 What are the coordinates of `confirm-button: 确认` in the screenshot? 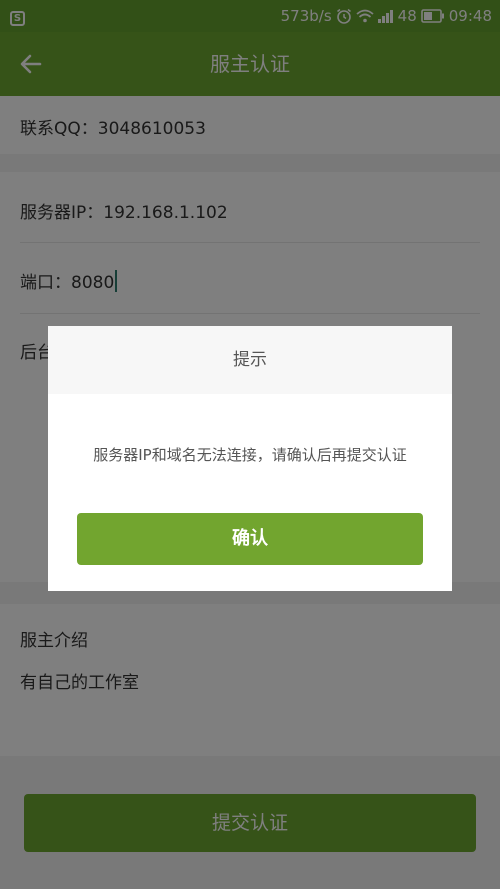 It's located at (250, 539).